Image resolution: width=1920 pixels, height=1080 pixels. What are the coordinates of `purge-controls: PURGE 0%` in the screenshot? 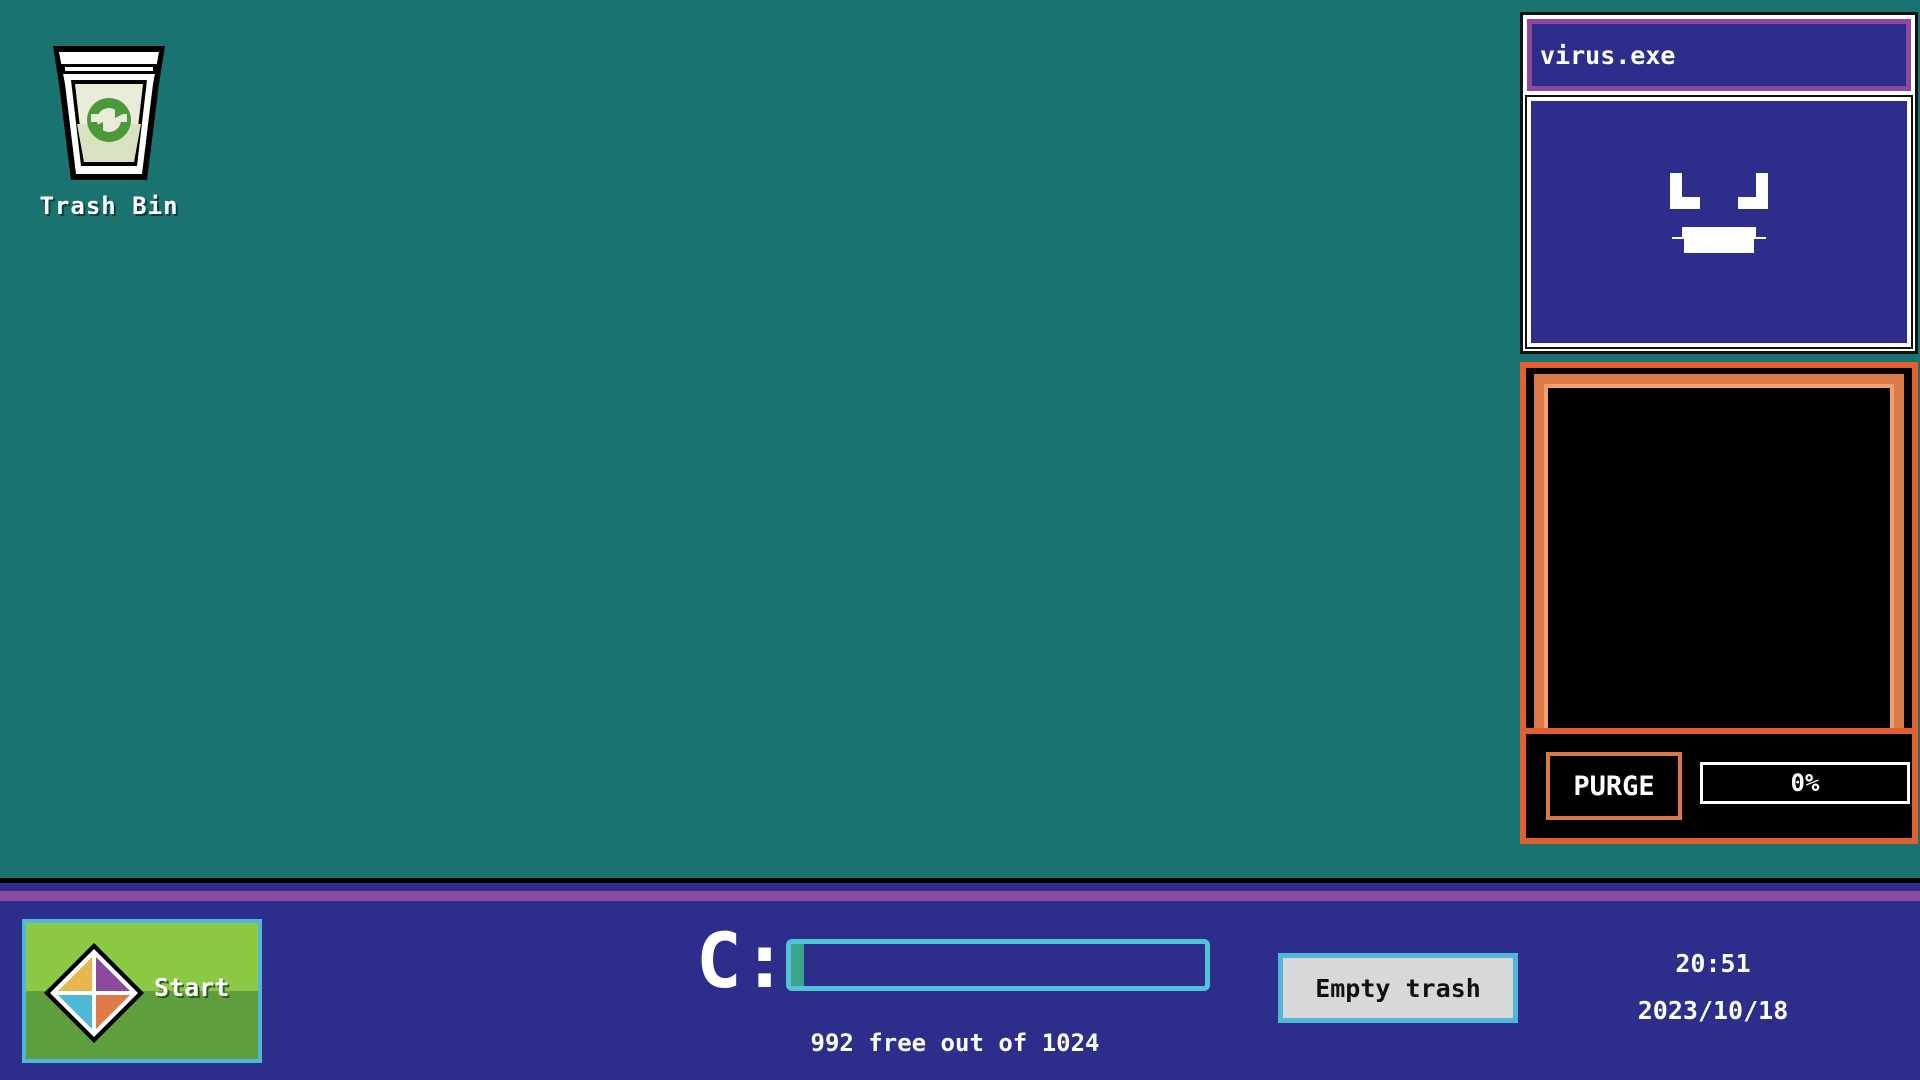 It's located at (1719, 786).